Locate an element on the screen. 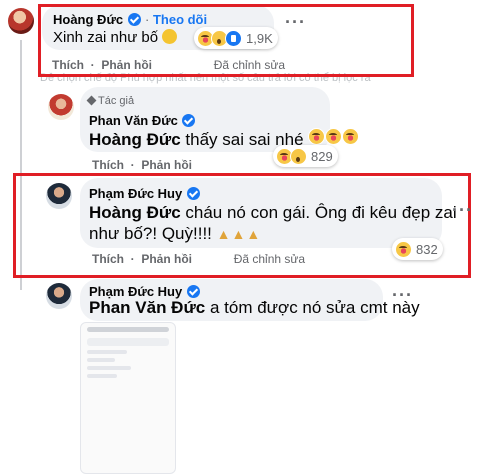 The image size is (481, 474). reaction-summary-3: 832 is located at coordinates (417, 249).